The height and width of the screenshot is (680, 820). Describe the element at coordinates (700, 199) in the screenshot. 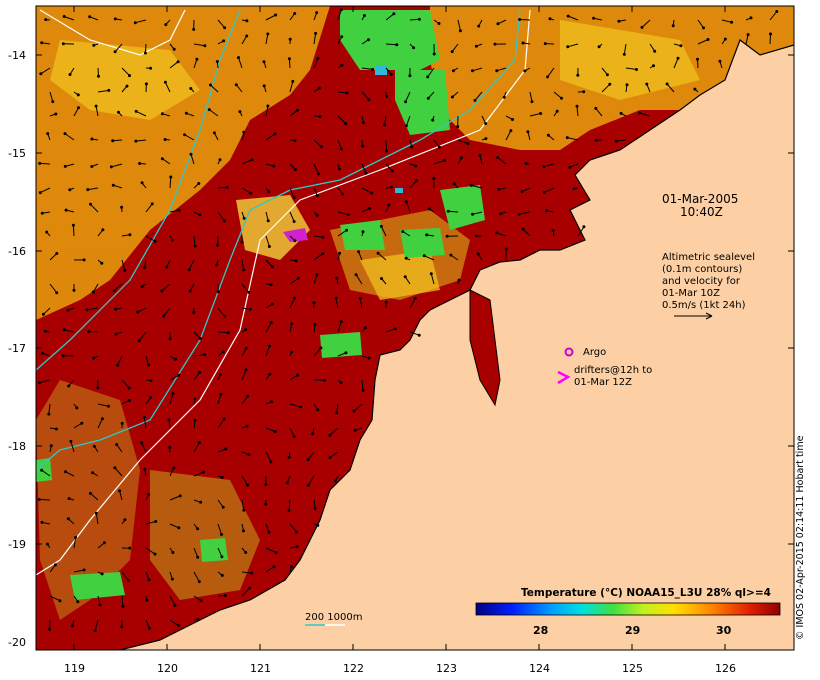

I see `timestamp-date: 01-Mar-2005` at that location.